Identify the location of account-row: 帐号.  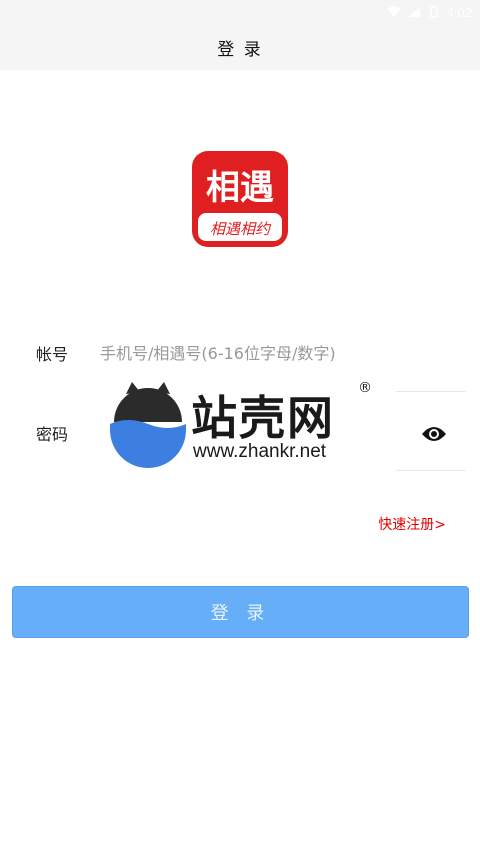
(240, 353).